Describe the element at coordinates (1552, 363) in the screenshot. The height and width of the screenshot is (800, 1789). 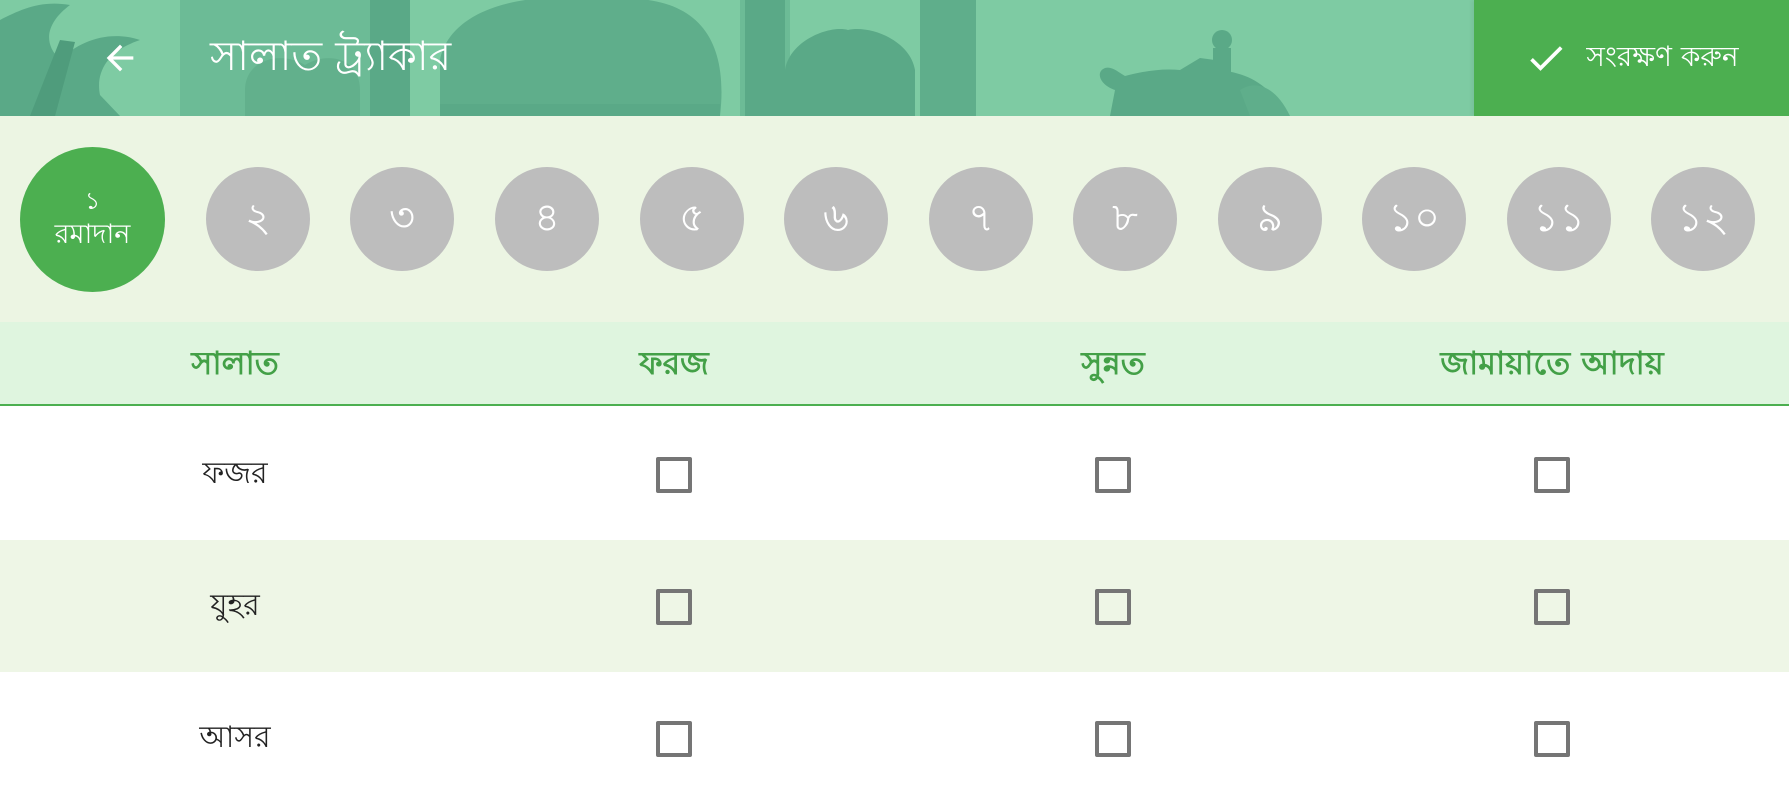
I see `column-header-jamaat: জামায়াতে আদায়` at that location.